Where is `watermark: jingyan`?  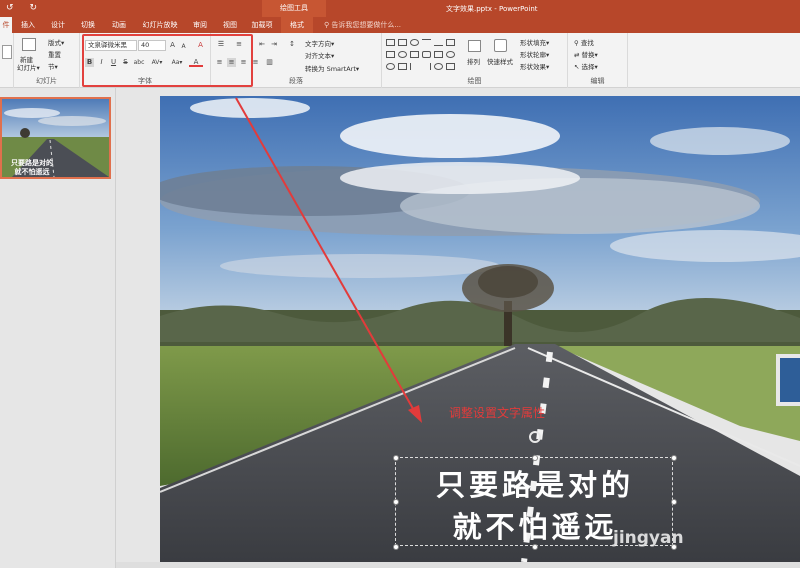 watermark: jingyan is located at coordinates (648, 538).